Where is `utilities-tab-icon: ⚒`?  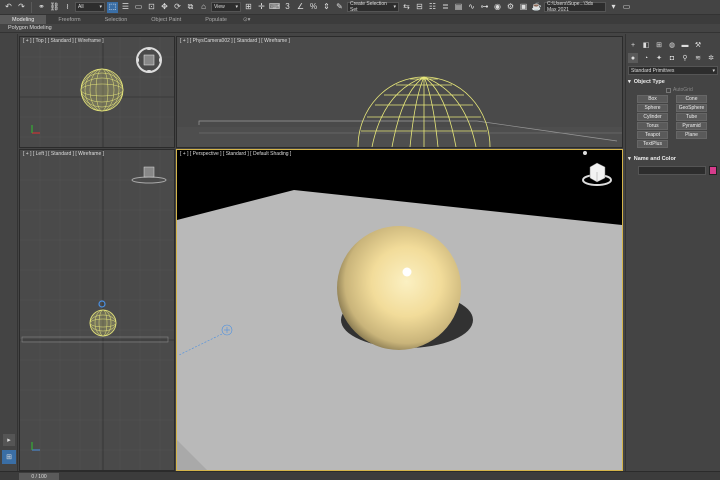
utilities-tab-icon: ⚒ is located at coordinates (698, 45).